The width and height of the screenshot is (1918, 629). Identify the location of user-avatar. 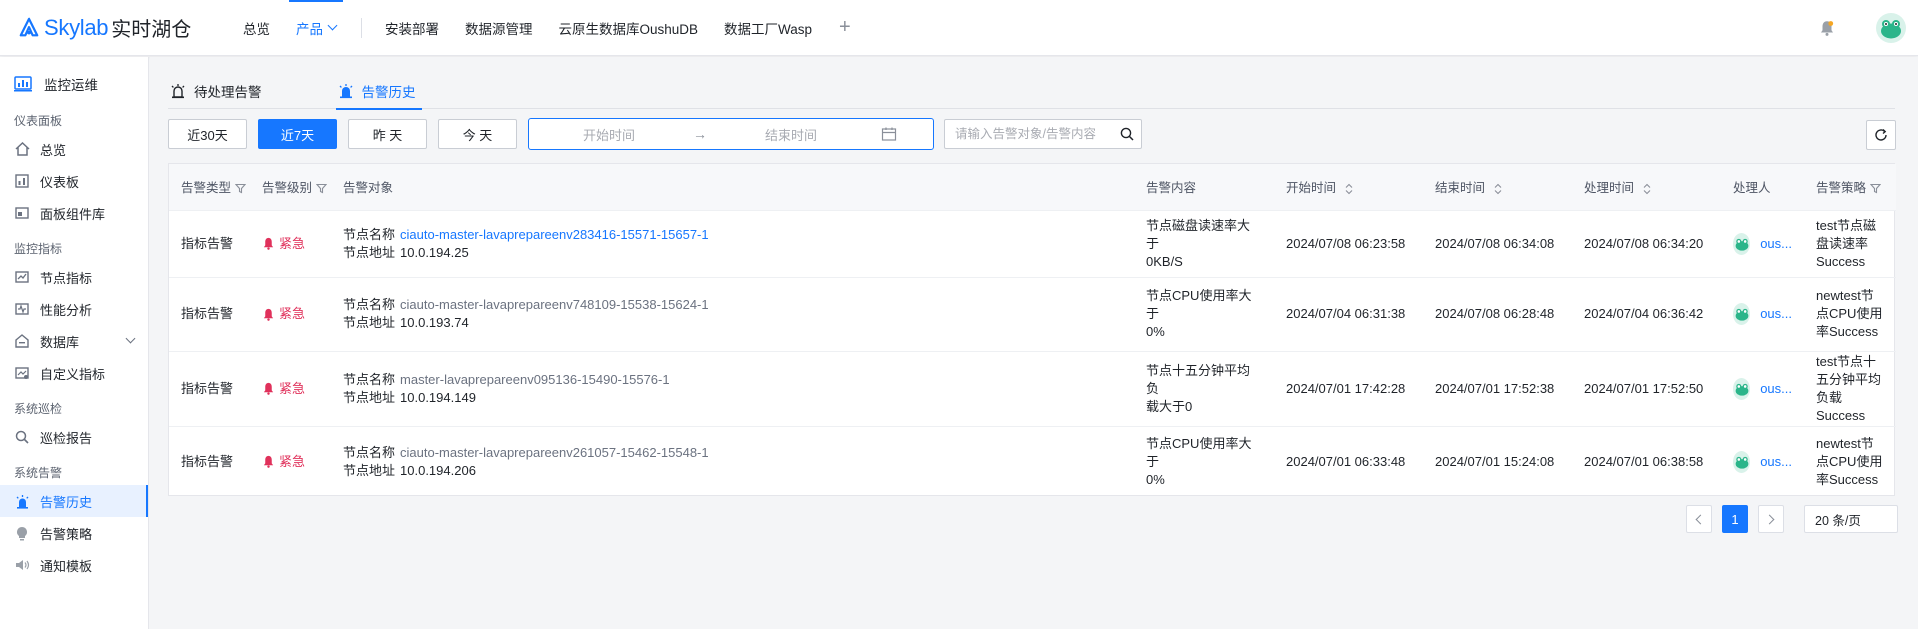
(1891, 28).